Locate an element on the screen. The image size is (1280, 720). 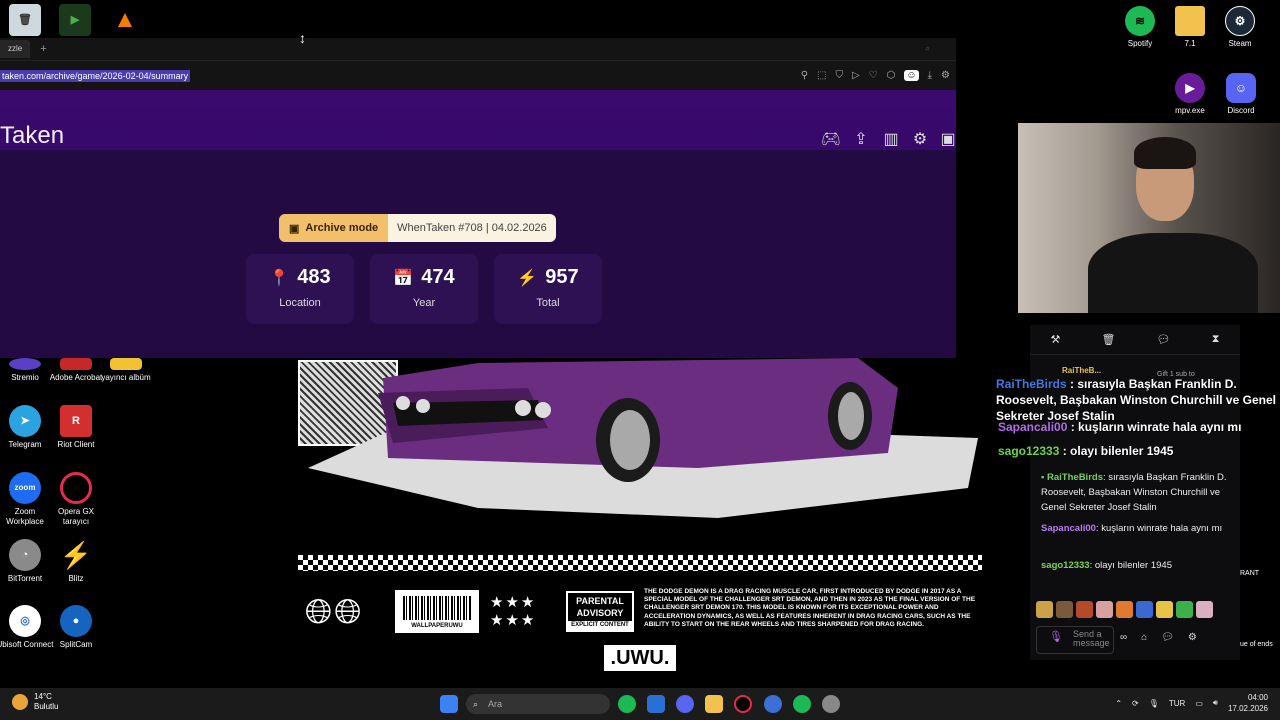
site-header-banner is located at coordinates (478, 120).